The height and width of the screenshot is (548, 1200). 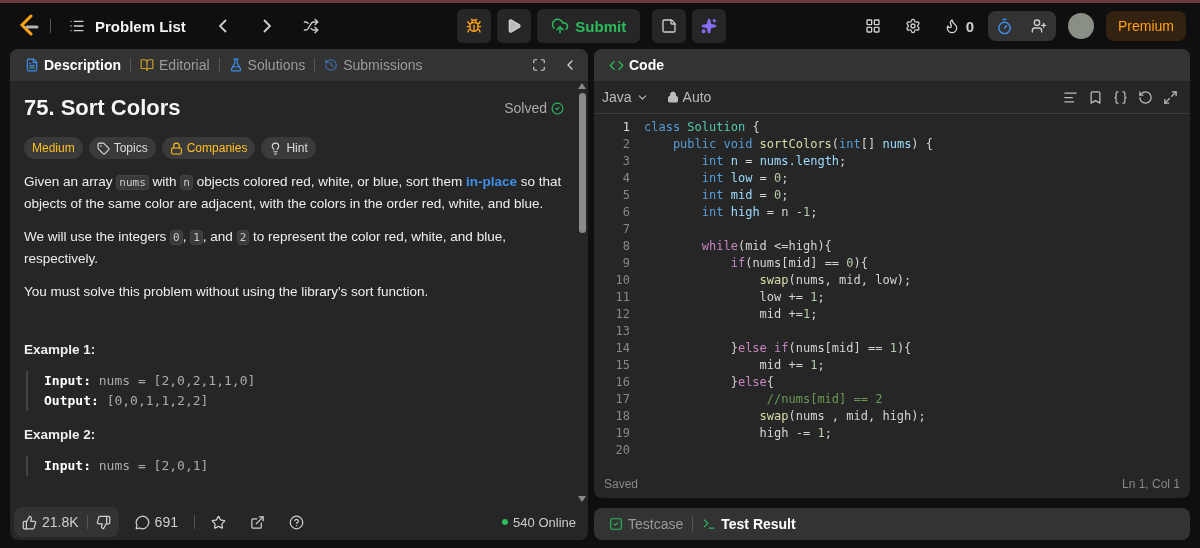 I want to click on sparkles-button, so click(x=709, y=26).